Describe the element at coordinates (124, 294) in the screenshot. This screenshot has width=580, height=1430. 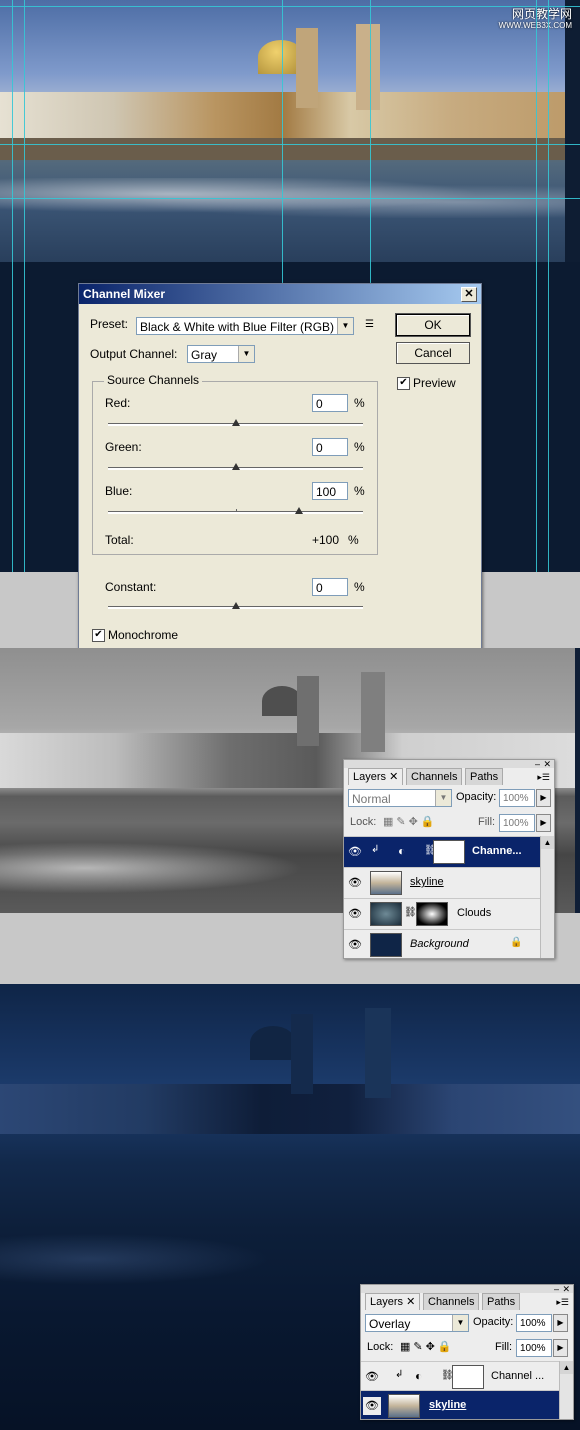
I see `dialog-title: Channel Mixer` at that location.